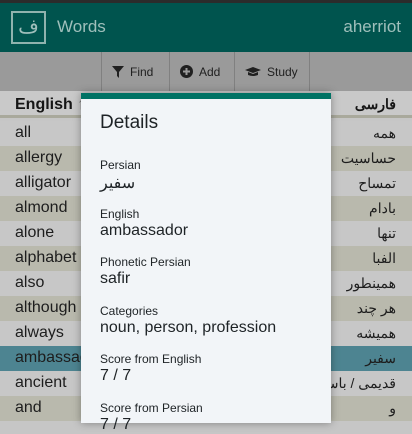 The width and height of the screenshot is (412, 434). Describe the element at coordinates (41, 382) in the screenshot. I see `english-word: ancient` at that location.